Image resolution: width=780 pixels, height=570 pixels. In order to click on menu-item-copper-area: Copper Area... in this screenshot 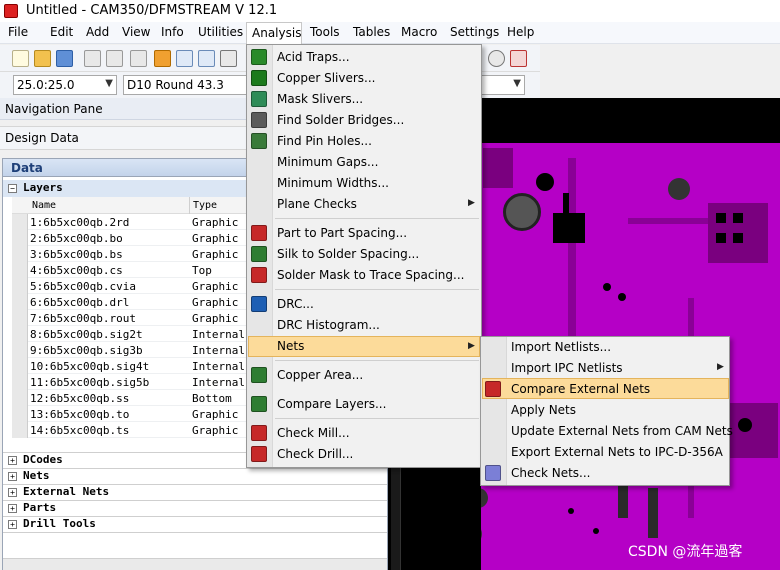, I will do `click(320, 375)`.